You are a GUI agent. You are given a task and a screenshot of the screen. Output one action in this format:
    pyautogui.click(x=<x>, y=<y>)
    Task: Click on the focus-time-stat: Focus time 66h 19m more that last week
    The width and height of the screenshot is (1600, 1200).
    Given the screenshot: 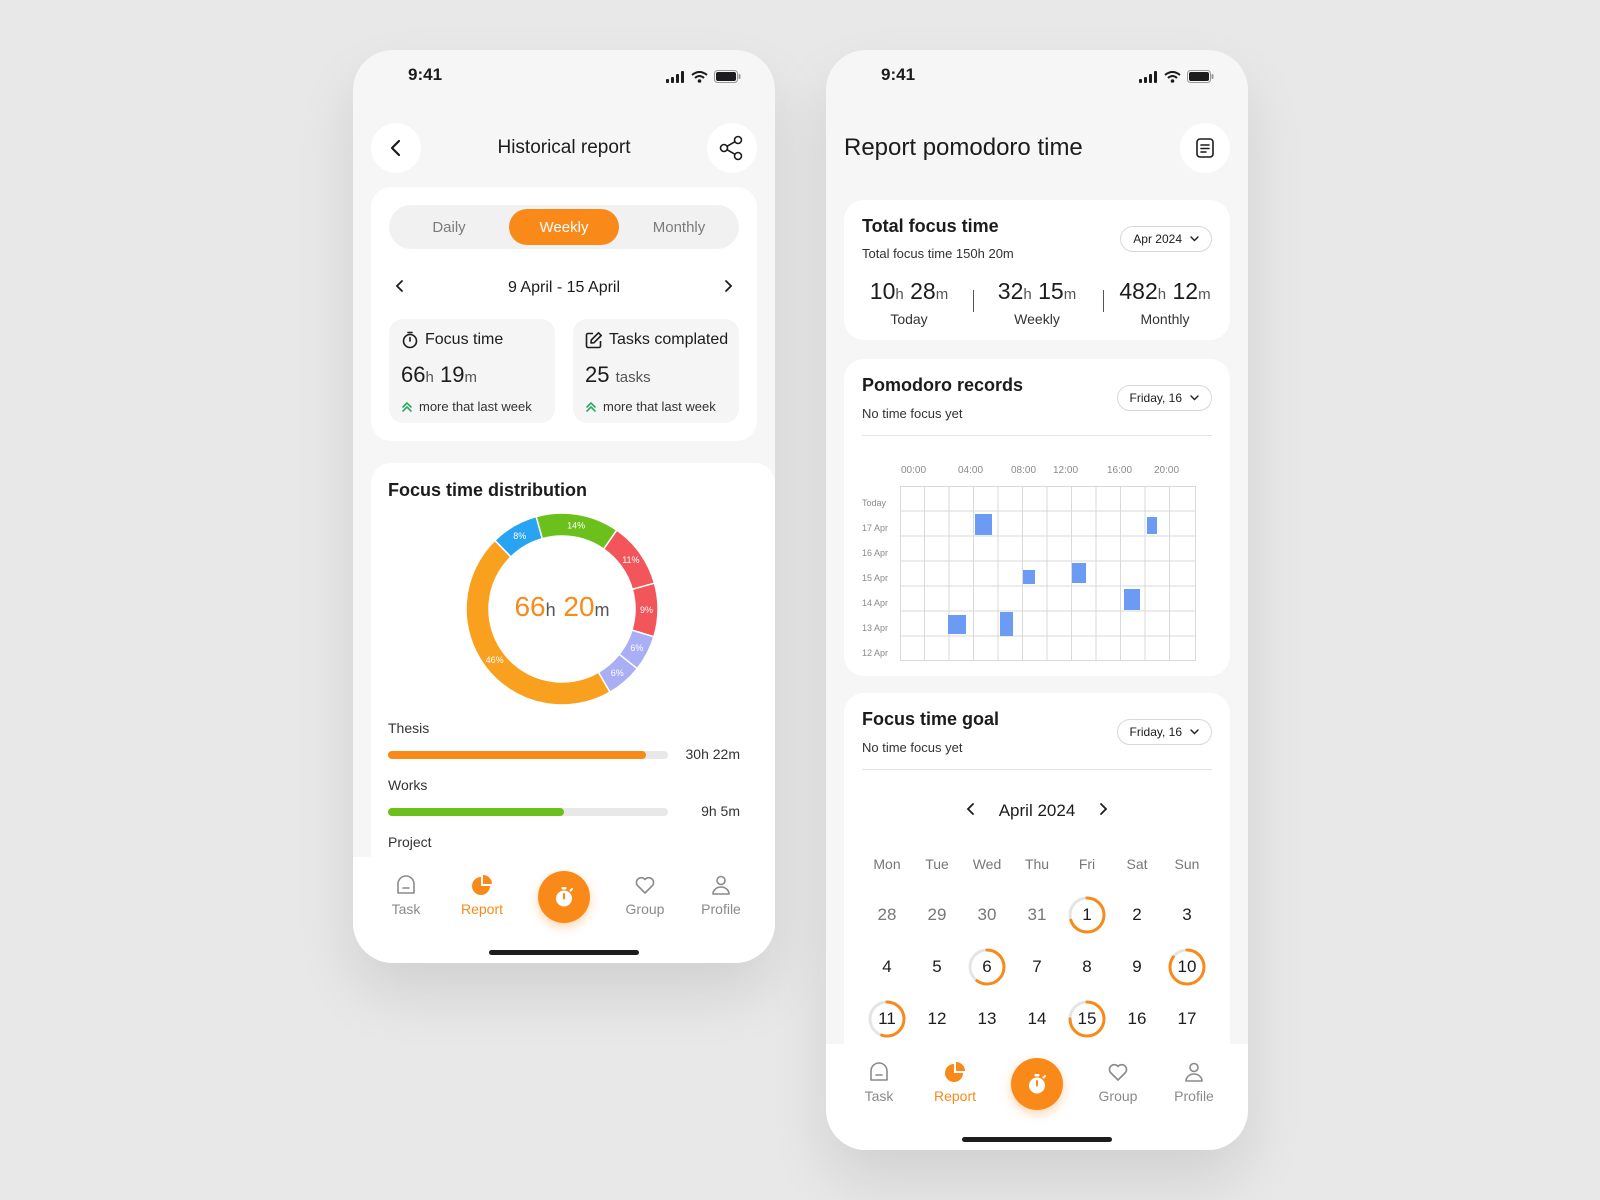 What is the action you would take?
    pyautogui.click(x=472, y=371)
    